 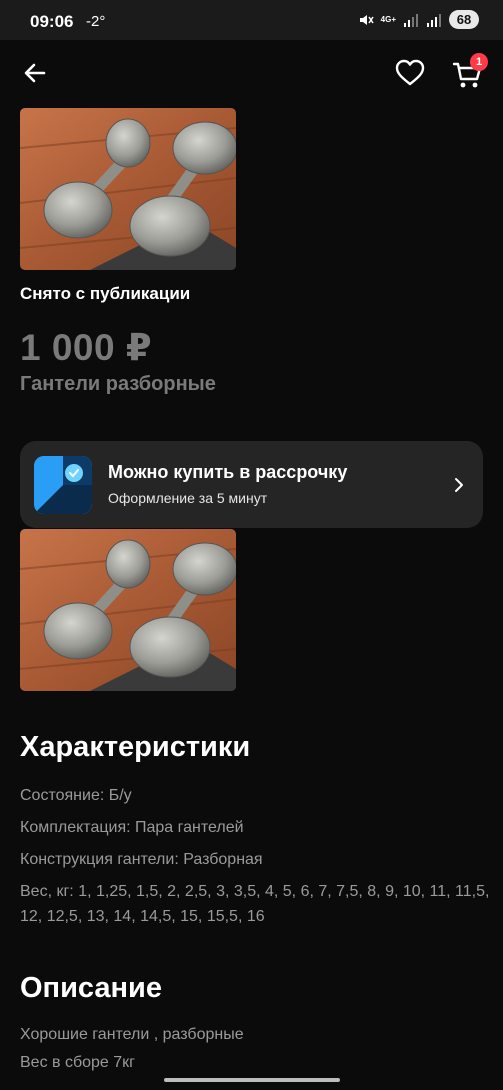 What do you see at coordinates (132, 827) in the screenshot?
I see `spec-set: Комплектация: Пара гантелей` at bounding box center [132, 827].